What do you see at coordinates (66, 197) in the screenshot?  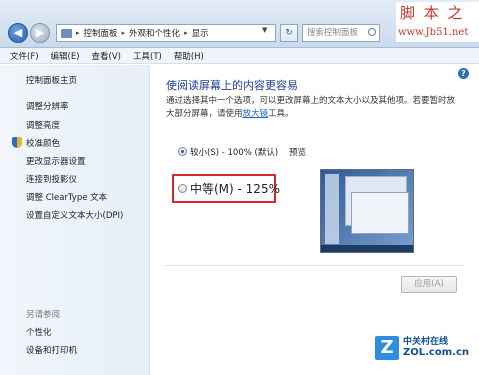 I see `sidebar-item-cleartype: 调整 ClearType 文本` at bounding box center [66, 197].